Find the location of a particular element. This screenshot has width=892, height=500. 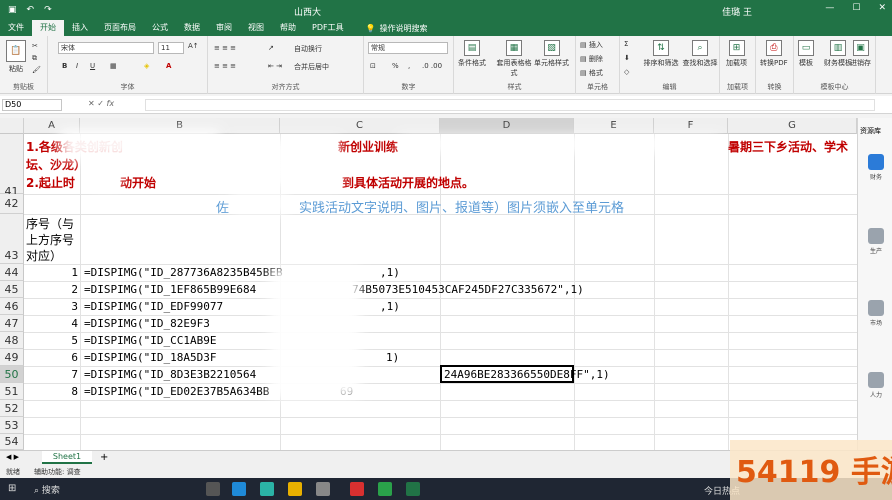

wrap-text-button: 自动换行 is located at coordinates (308, 49).